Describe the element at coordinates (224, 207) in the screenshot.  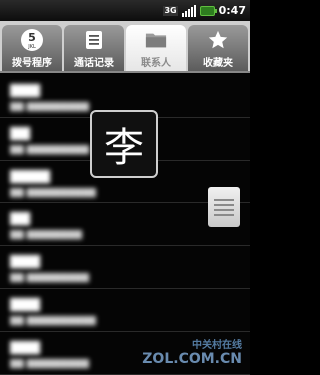
I see `fast-scroll-thumb` at that location.